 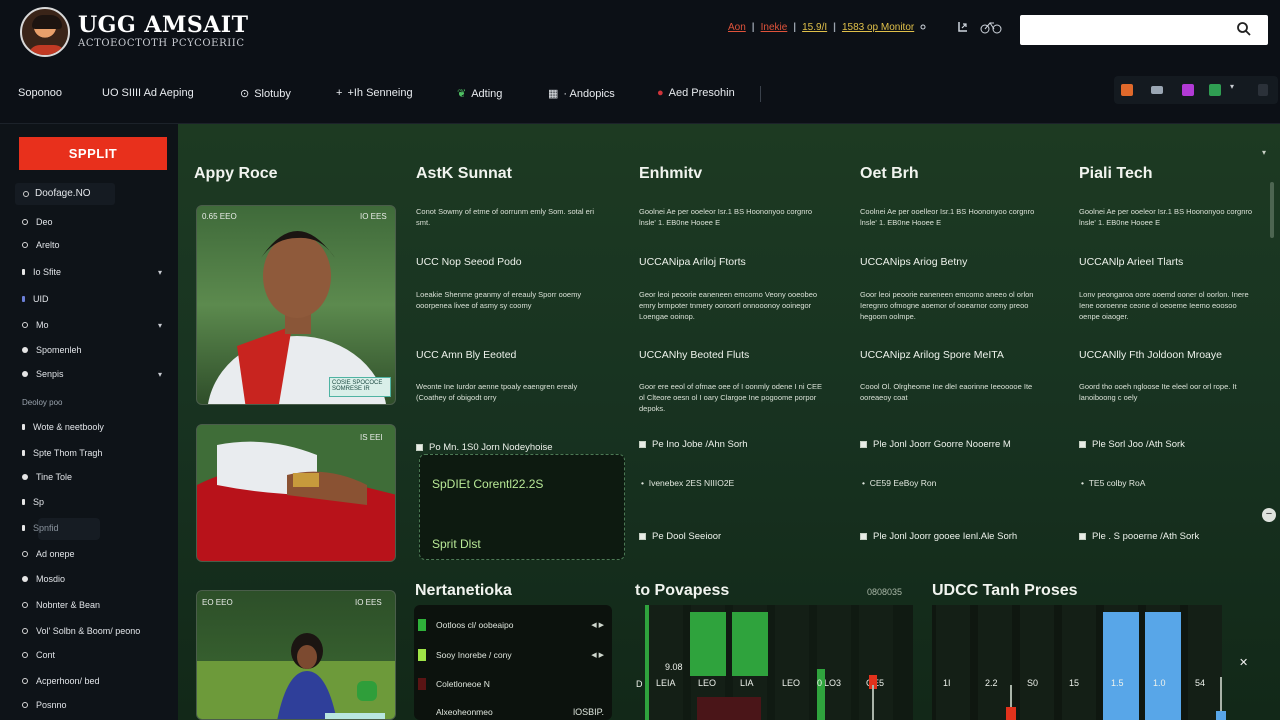 I want to click on sidebar-item: Vol' Solbn & Boom/ peono, so click(x=92, y=631).